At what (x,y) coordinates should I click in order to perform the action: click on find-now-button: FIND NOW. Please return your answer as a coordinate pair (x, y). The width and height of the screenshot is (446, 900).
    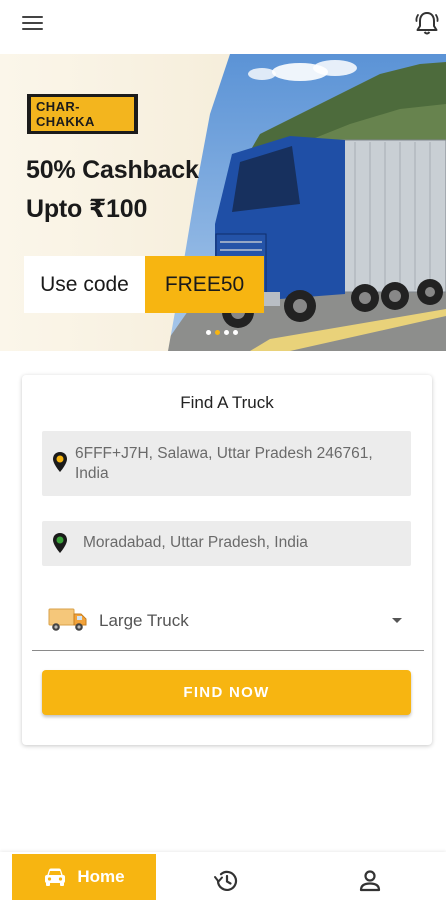
    Looking at the image, I should click on (226, 692).